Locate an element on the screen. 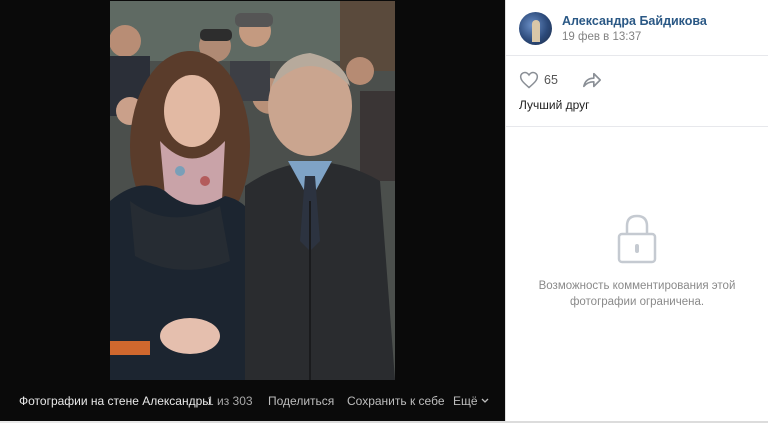 The width and height of the screenshot is (768, 423). post-date: 19 фев в 13:37 is located at coordinates (601, 37).